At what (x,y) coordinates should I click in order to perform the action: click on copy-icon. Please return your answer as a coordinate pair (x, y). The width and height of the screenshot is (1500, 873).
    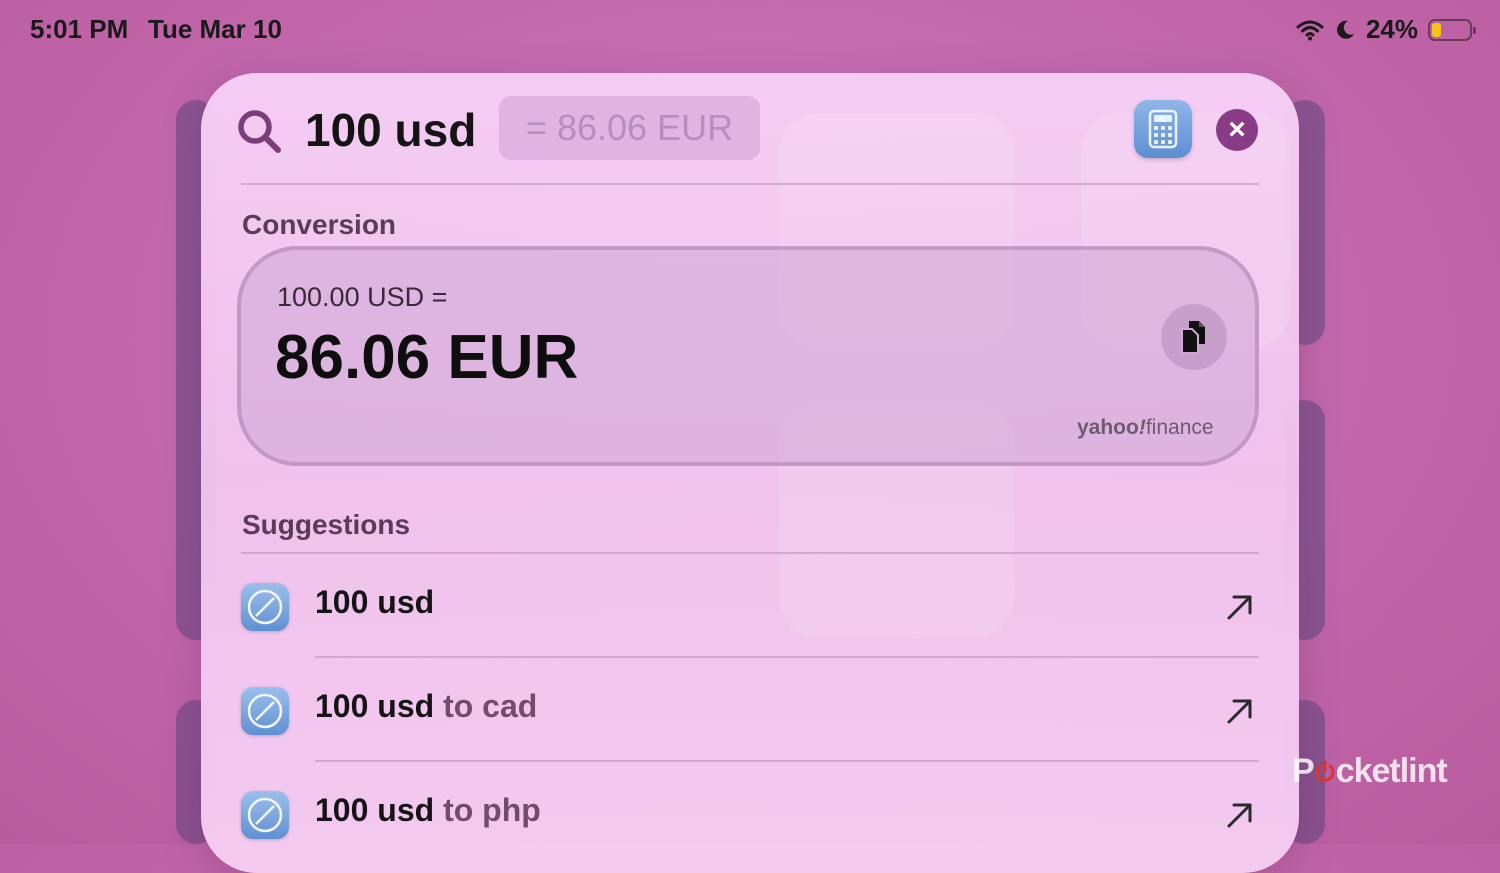
    Looking at the image, I should click on (1193, 337).